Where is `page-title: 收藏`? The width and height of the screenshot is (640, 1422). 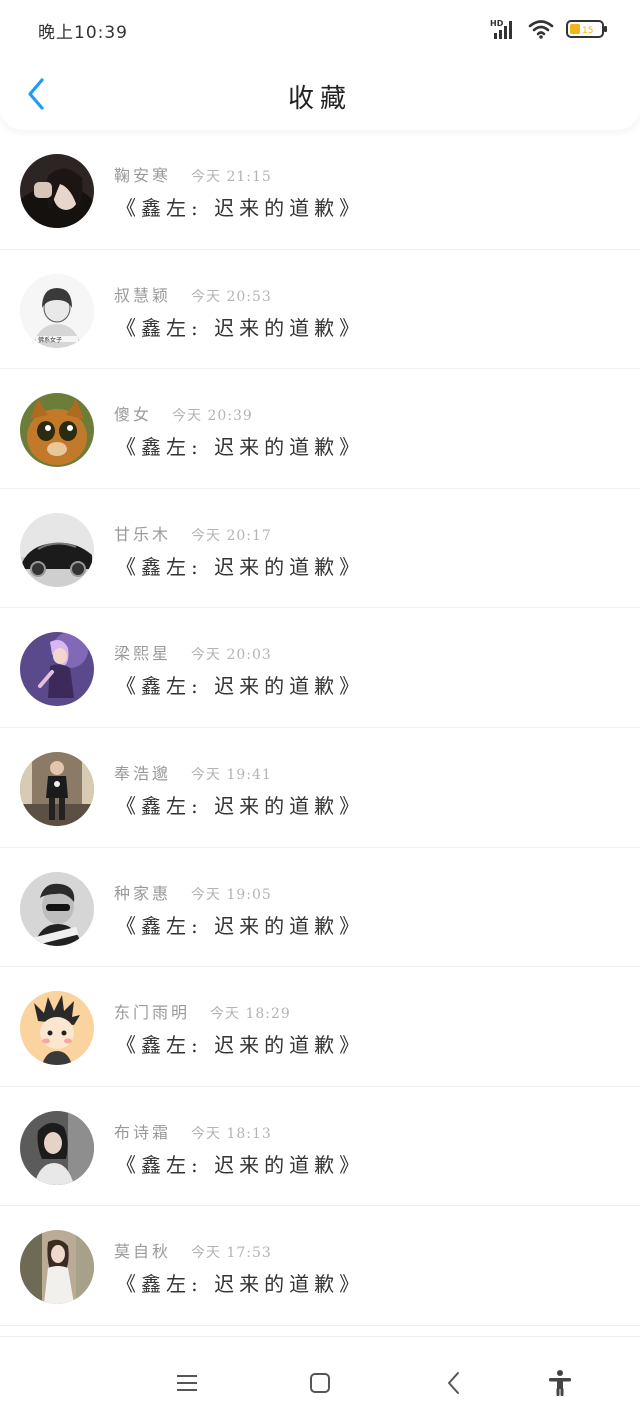 page-title: 收藏 is located at coordinates (319, 99).